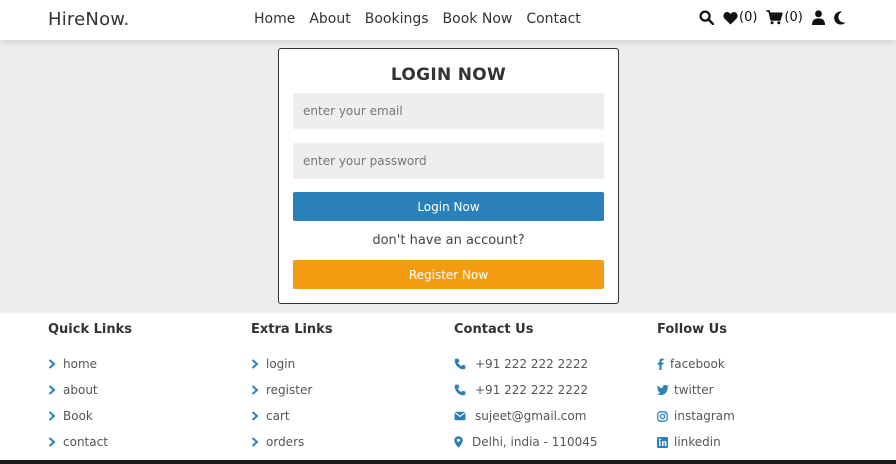 This screenshot has height=464, width=896. Describe the element at coordinates (494, 329) in the screenshot. I see `contact-title: Contact Us` at that location.